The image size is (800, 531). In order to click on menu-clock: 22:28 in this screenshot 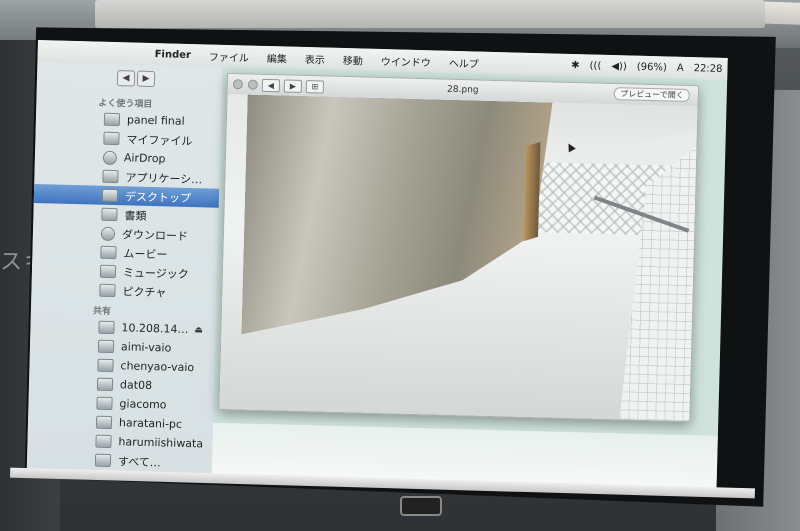, I will do `click(708, 69)`.